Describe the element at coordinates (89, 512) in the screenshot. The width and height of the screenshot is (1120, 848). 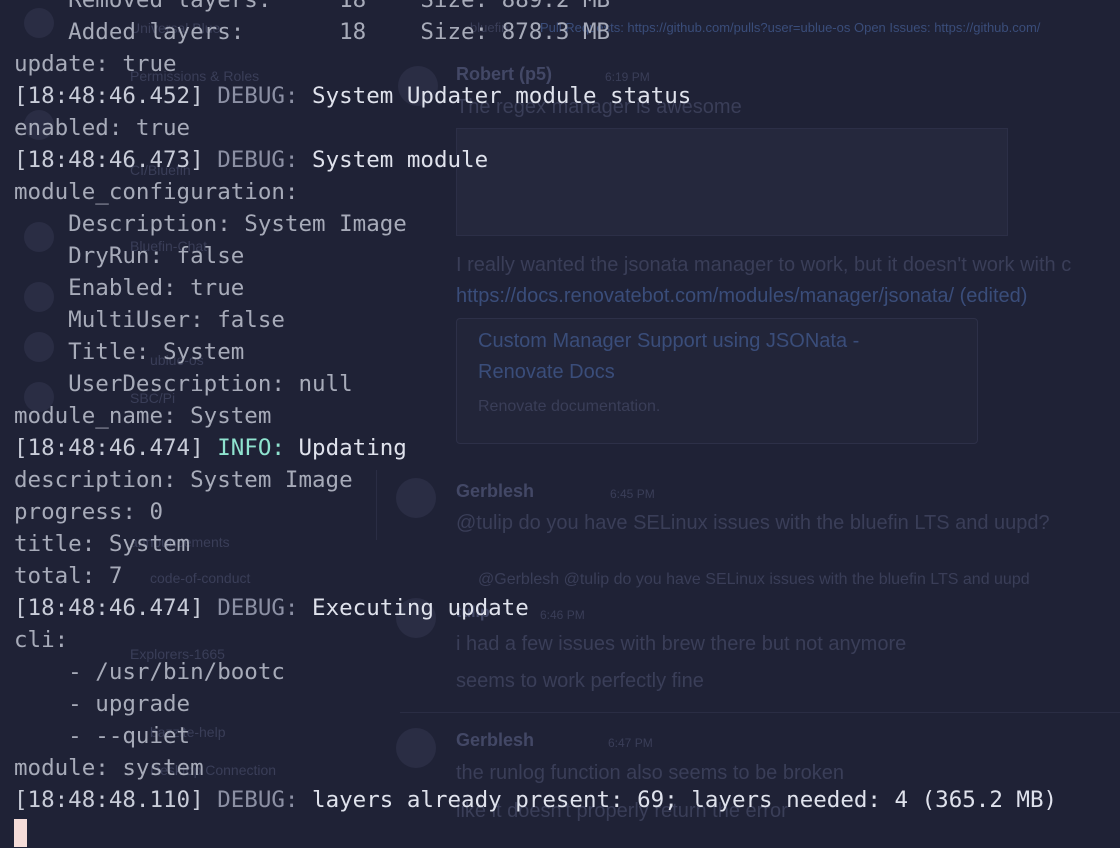
I see `output-line: progress: 0` at that location.